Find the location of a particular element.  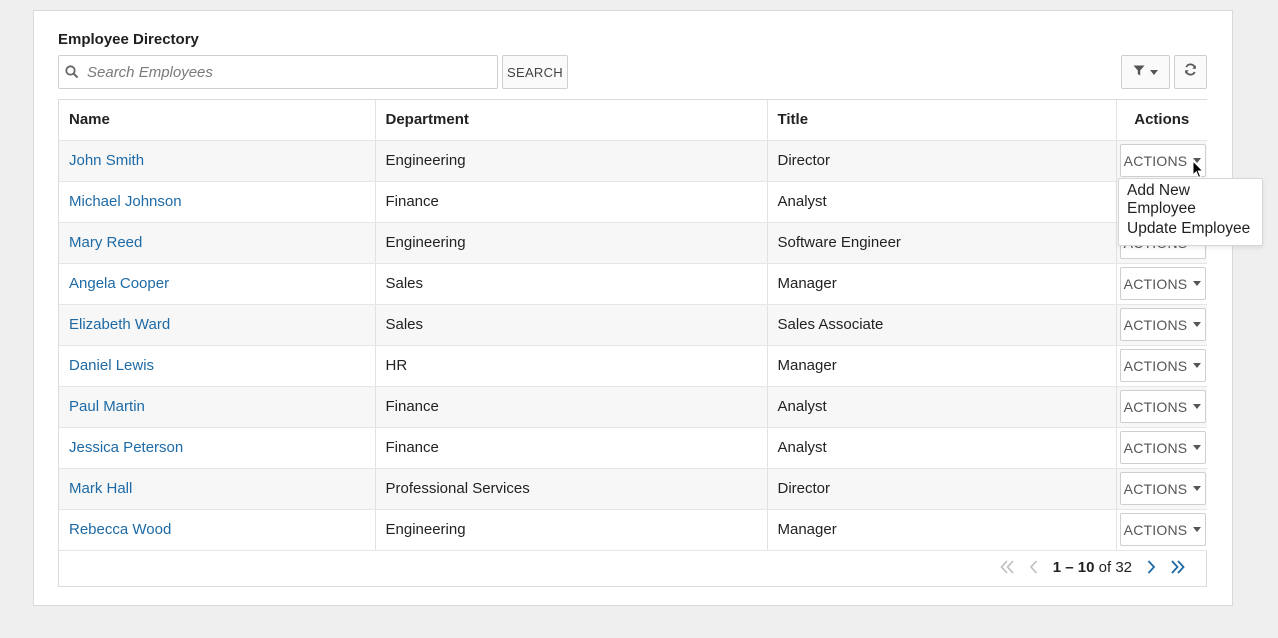

header-row: Name Department Title Actions is located at coordinates (633, 120).